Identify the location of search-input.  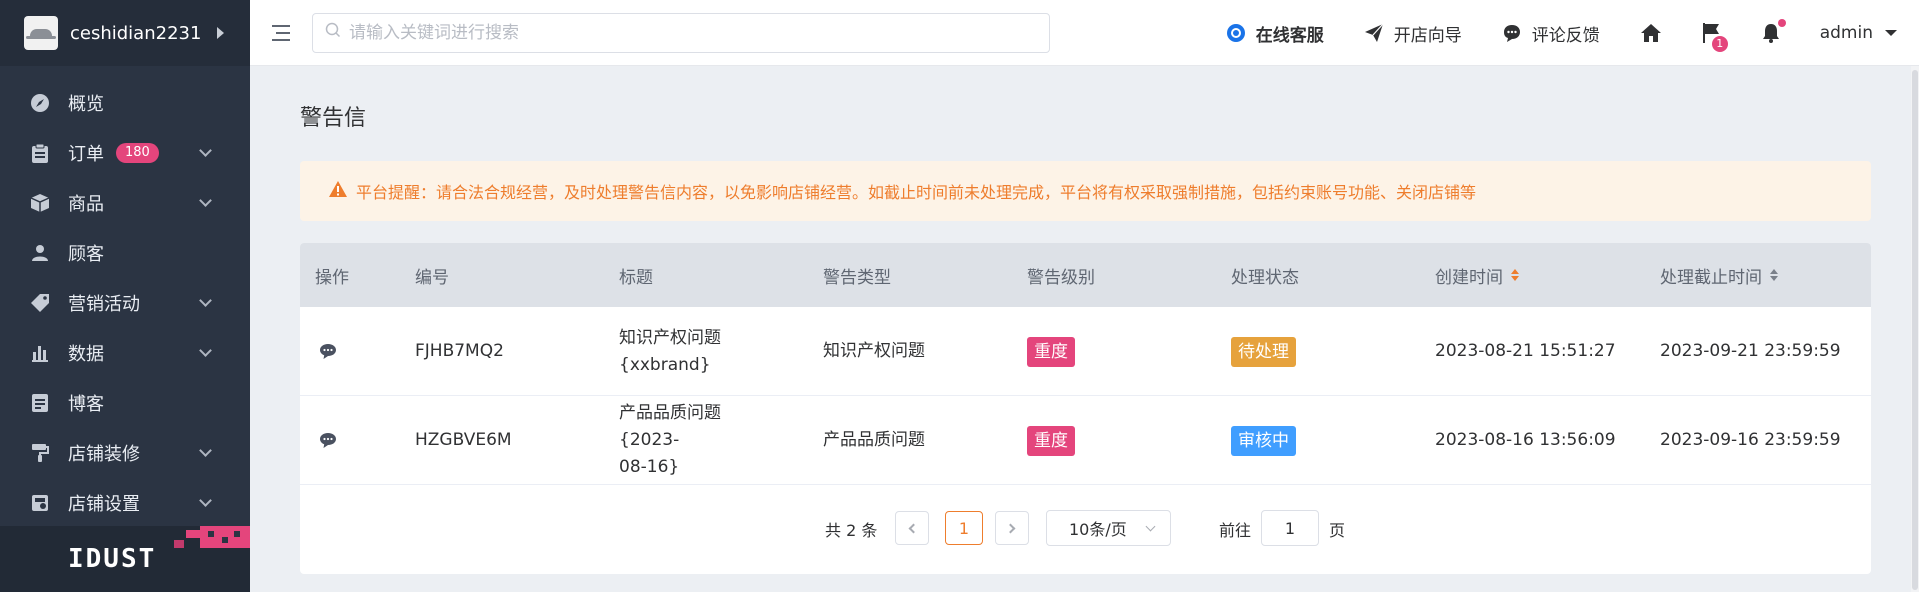
(689, 32).